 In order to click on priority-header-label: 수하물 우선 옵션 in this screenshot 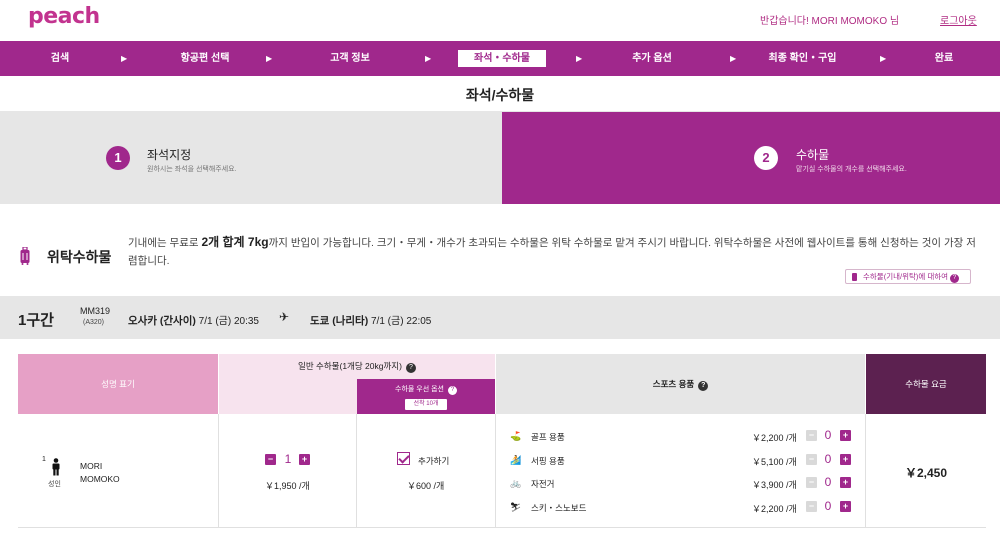, I will do `click(419, 389)`.